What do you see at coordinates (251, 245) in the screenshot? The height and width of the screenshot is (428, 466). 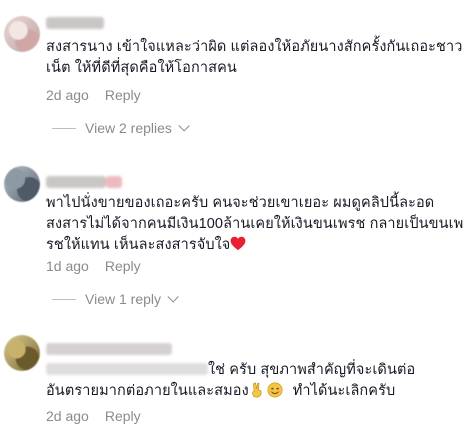 I see `comment-line: รชให้แทน เห็นละสงสารจับใจ` at bounding box center [251, 245].